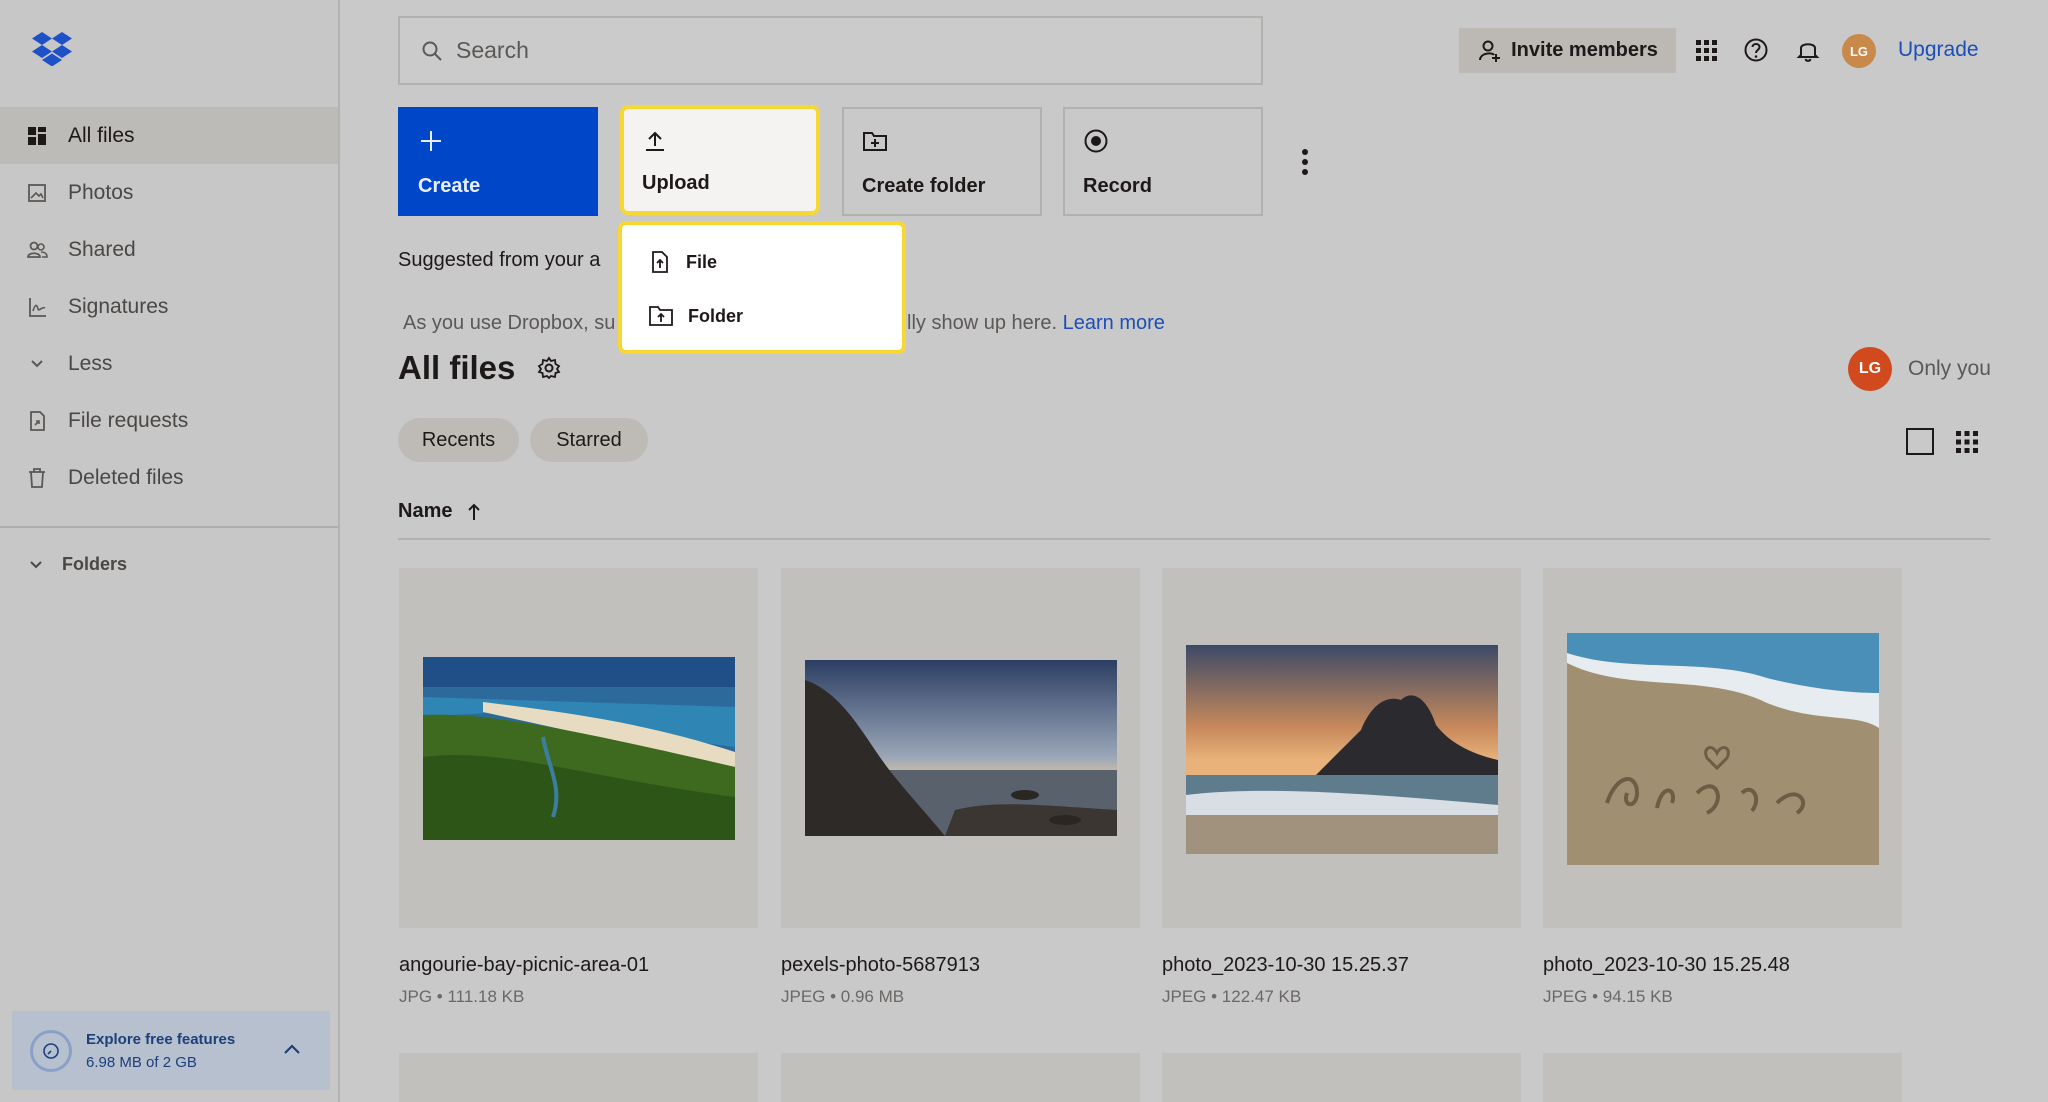 The image size is (2048, 1102). What do you see at coordinates (169, 249) in the screenshot?
I see `sidebar-item-shared: Shared` at bounding box center [169, 249].